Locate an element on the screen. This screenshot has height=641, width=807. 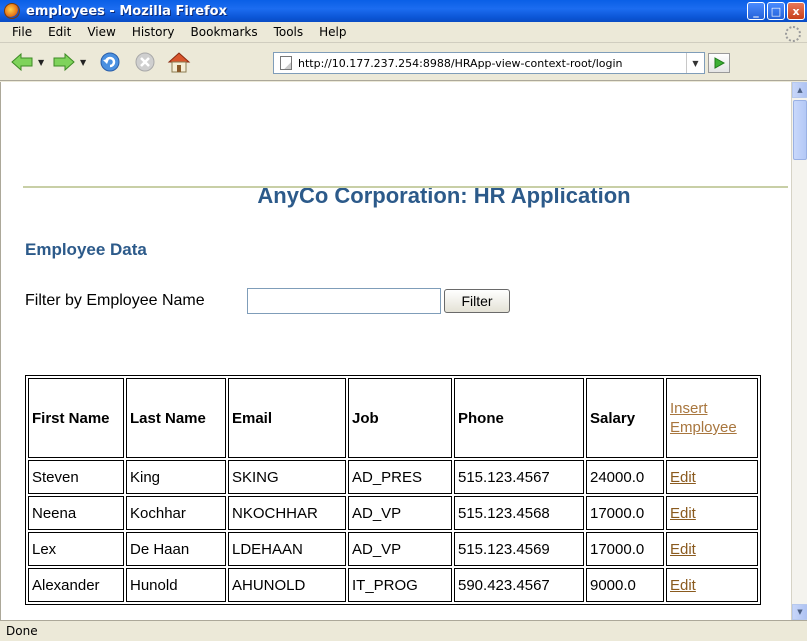
cell-first-name: Neena is located at coordinates (76, 513).